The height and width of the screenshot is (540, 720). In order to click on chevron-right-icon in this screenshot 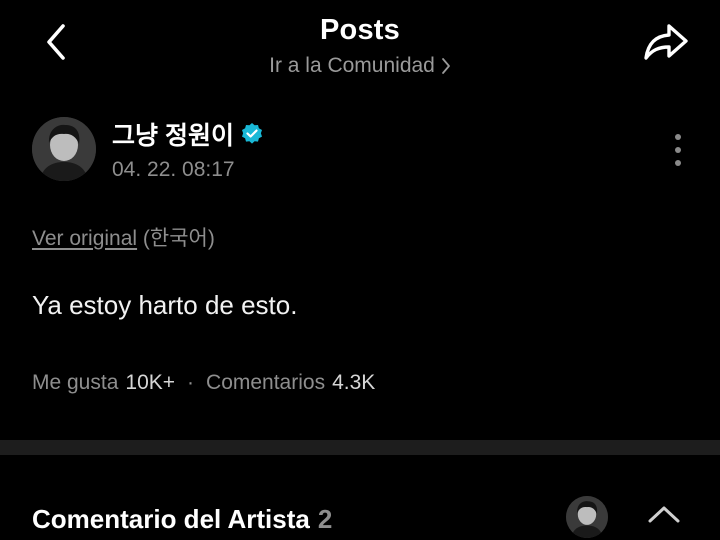, I will do `click(445, 66)`.